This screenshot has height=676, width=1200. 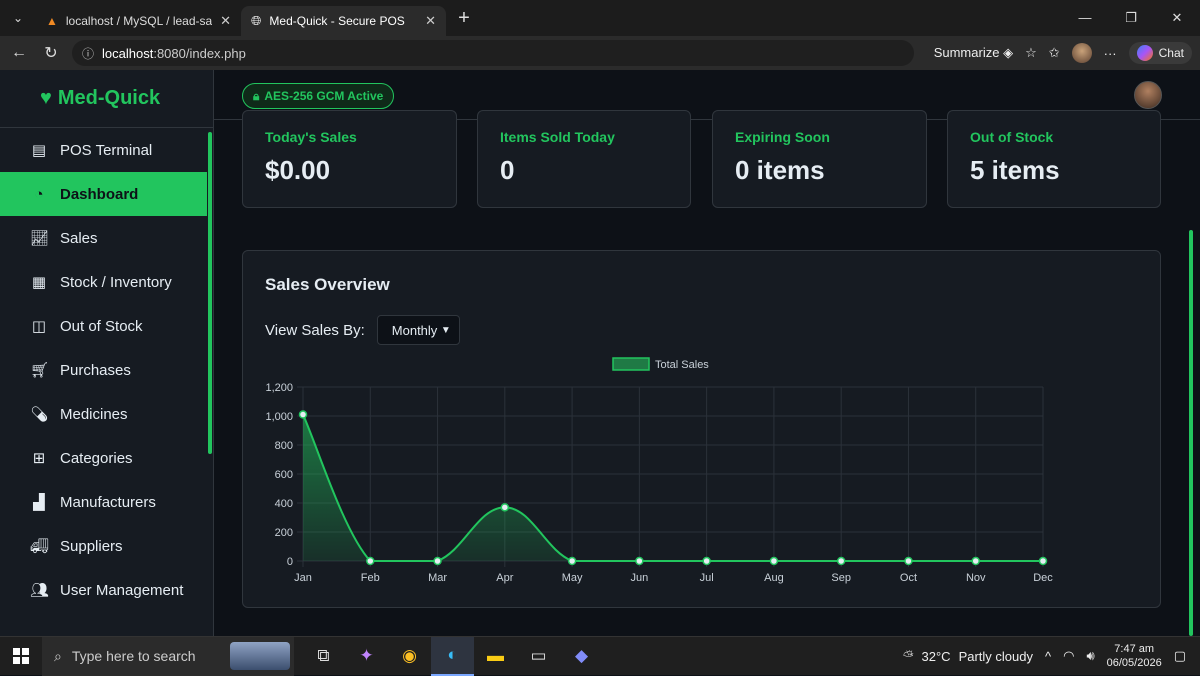 What do you see at coordinates (1043, 578) in the screenshot?
I see `x-tick-label: Dec` at bounding box center [1043, 578].